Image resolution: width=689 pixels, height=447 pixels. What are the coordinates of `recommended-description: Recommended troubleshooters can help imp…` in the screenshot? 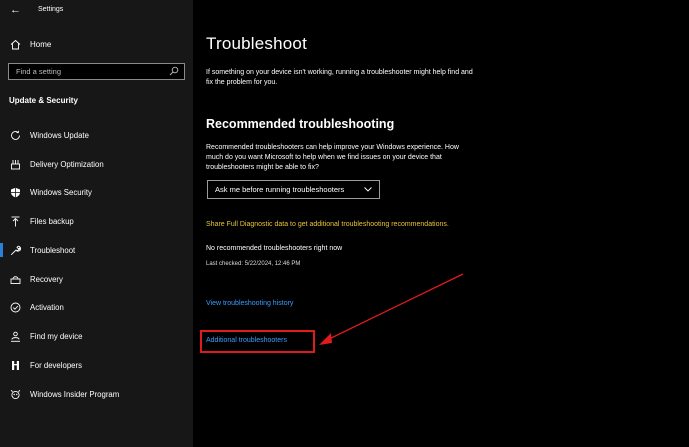 It's located at (332, 157).